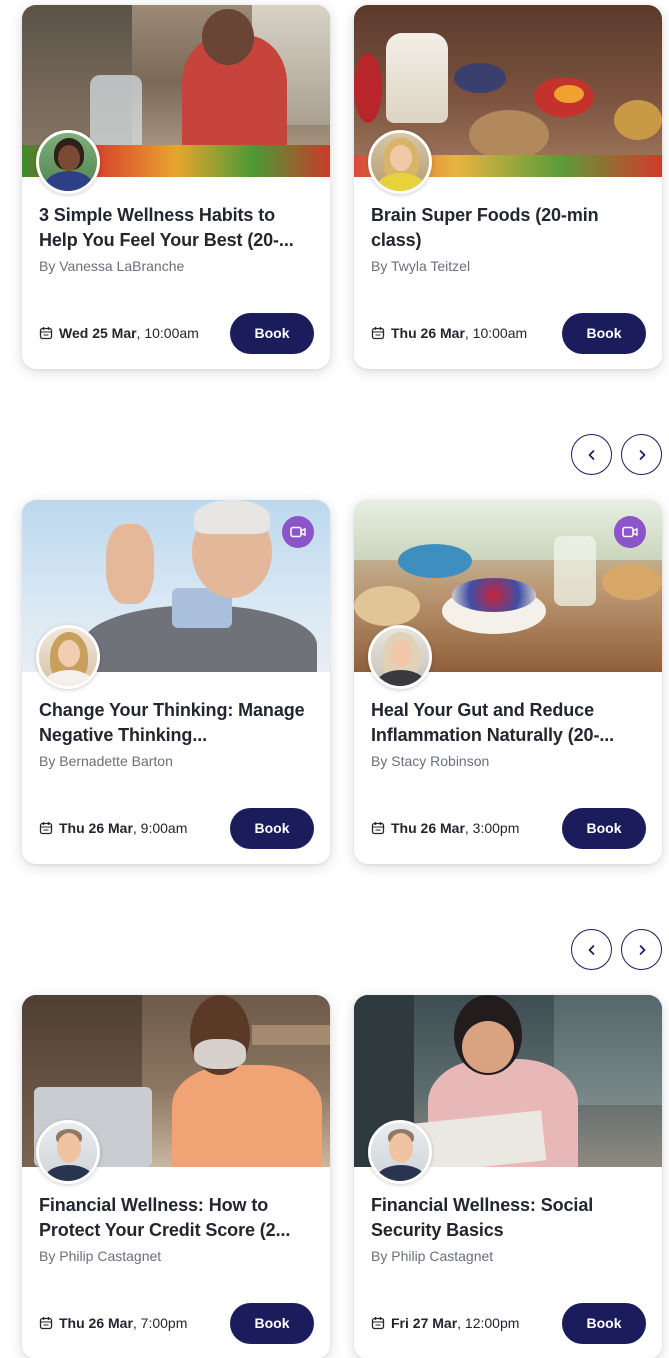 This screenshot has width=669, height=1358. Describe the element at coordinates (492, 828) in the screenshot. I see `class-time: , 3:00pm` at that location.